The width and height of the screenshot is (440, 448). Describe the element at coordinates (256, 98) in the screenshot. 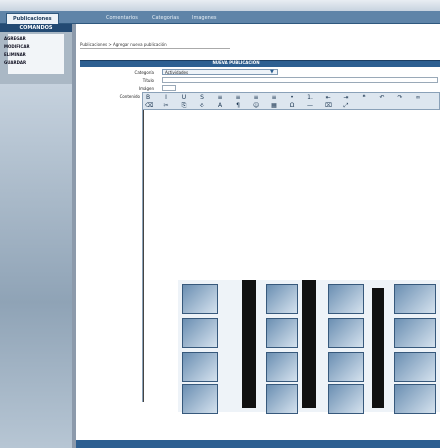

I see `align-right-button: ≡` at that location.